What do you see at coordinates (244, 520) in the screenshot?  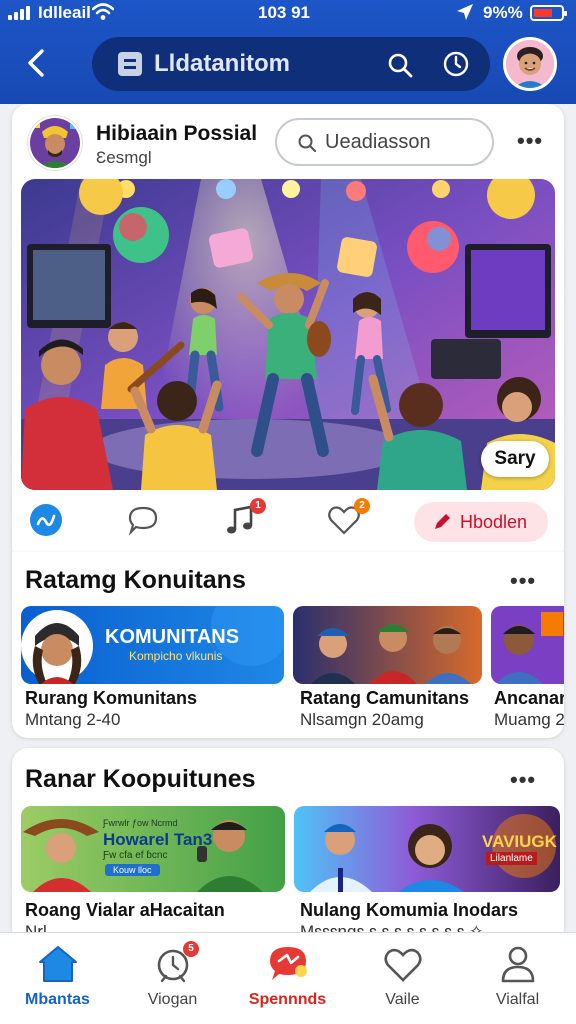 I see `music-button: 1` at bounding box center [244, 520].